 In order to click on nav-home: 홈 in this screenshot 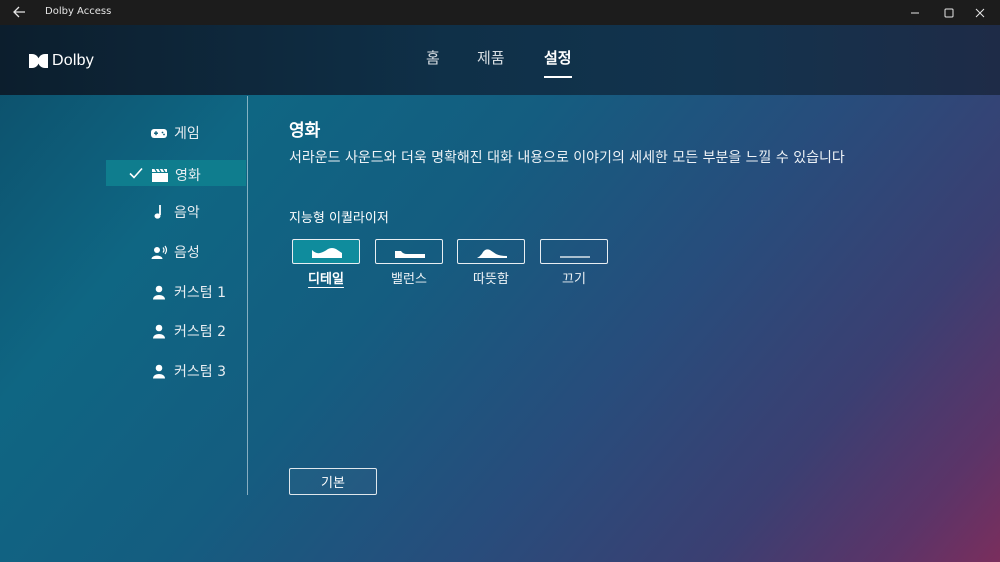, I will do `click(433, 62)`.